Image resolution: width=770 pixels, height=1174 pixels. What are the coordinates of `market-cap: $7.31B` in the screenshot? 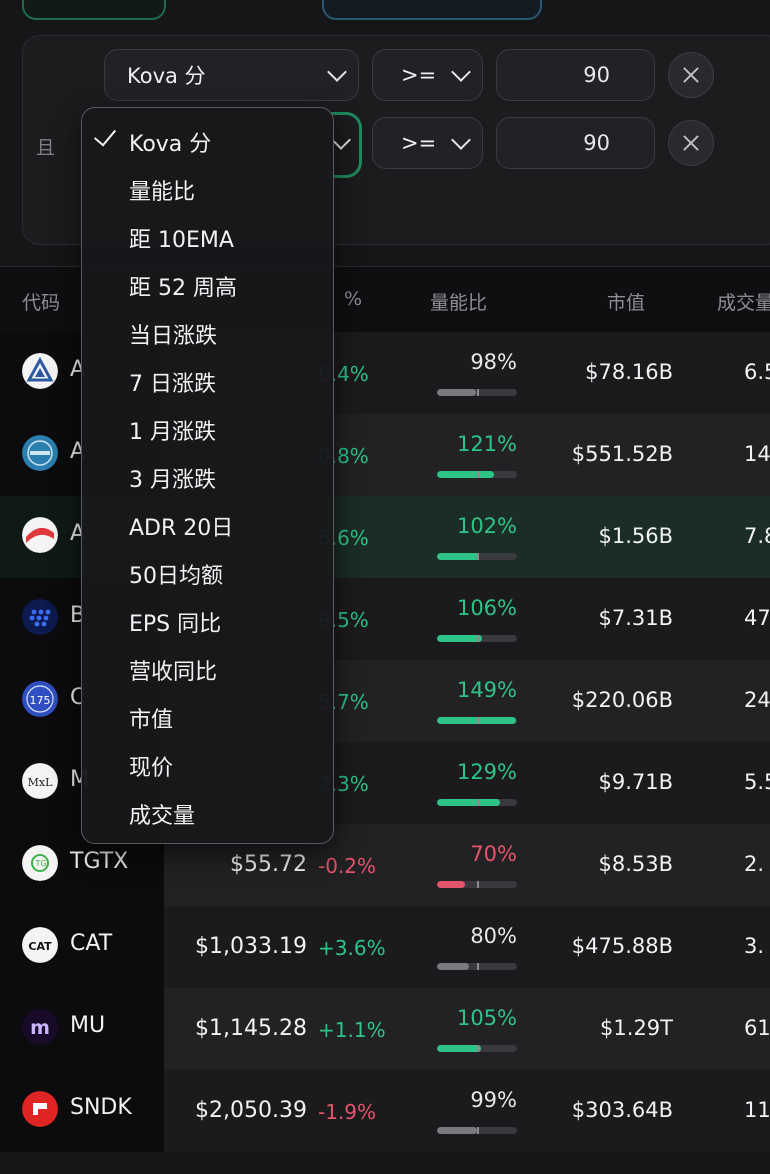 It's located at (635, 618).